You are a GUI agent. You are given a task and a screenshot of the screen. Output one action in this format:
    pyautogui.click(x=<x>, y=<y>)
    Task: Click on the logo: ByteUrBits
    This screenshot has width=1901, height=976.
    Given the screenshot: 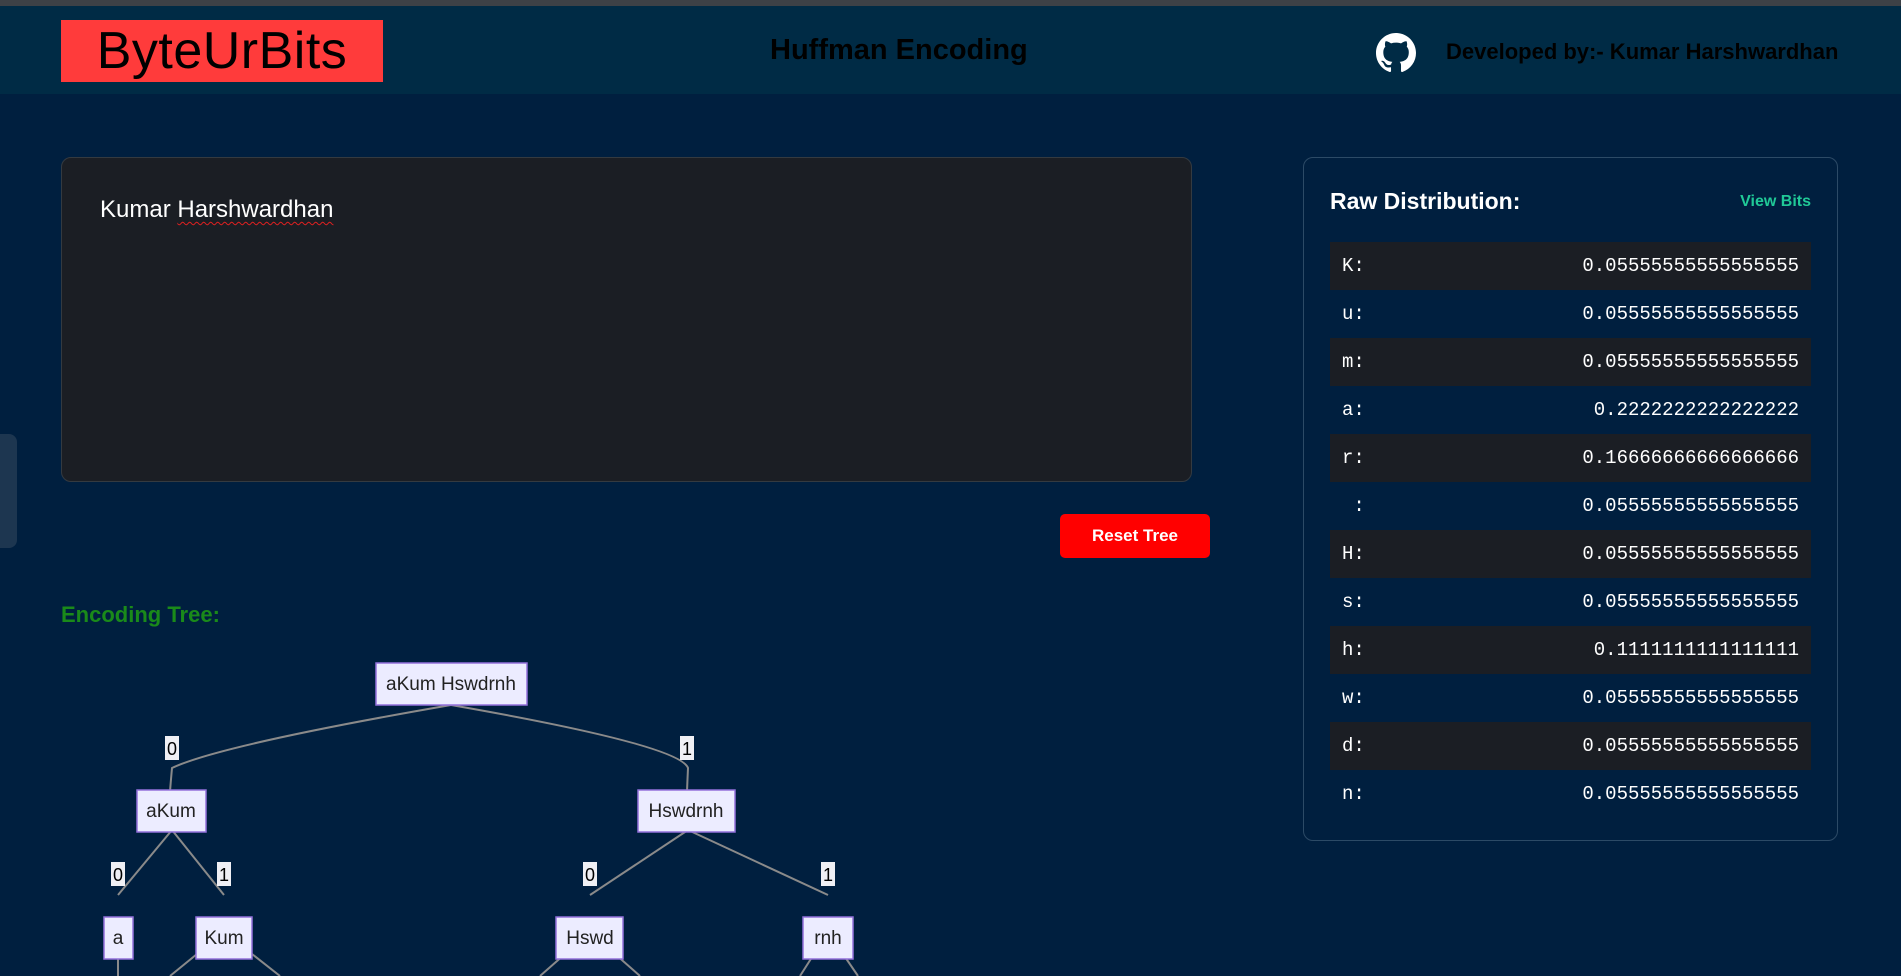 What is the action you would take?
    pyautogui.click(x=222, y=51)
    